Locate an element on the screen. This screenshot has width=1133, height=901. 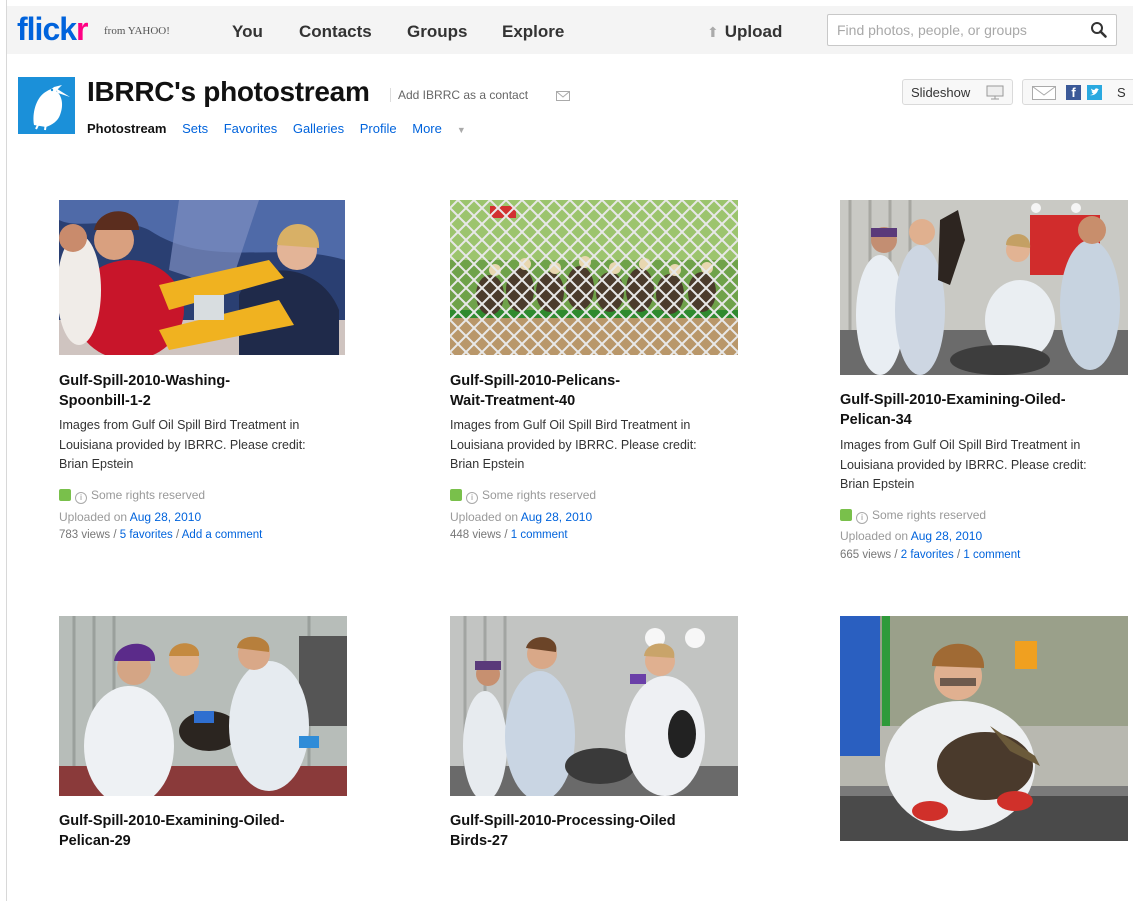
pelican-logo-icon is located at coordinates (46, 105).